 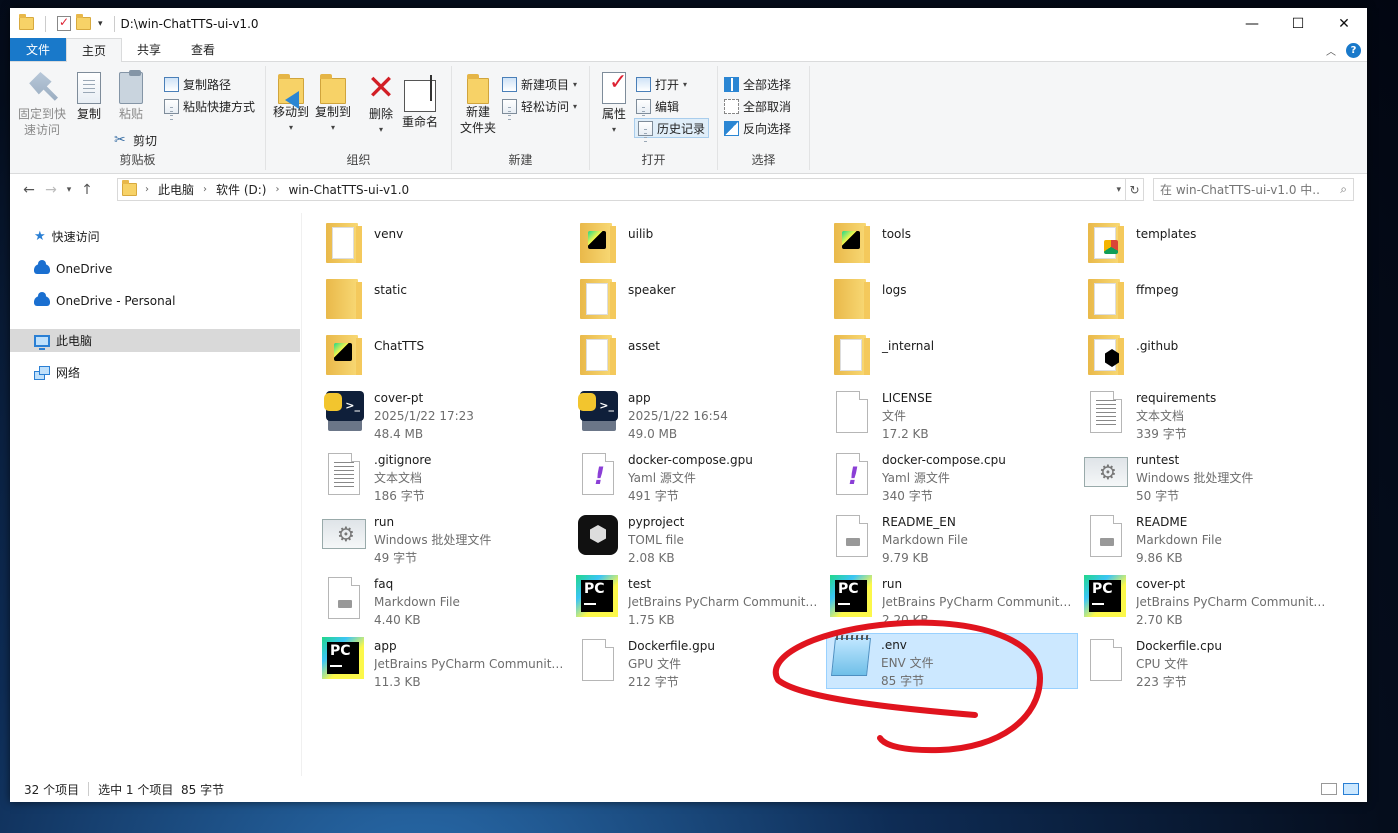 I want to click on file-item: pyproject TOML file 2.08 KB, so click(x=699, y=539).